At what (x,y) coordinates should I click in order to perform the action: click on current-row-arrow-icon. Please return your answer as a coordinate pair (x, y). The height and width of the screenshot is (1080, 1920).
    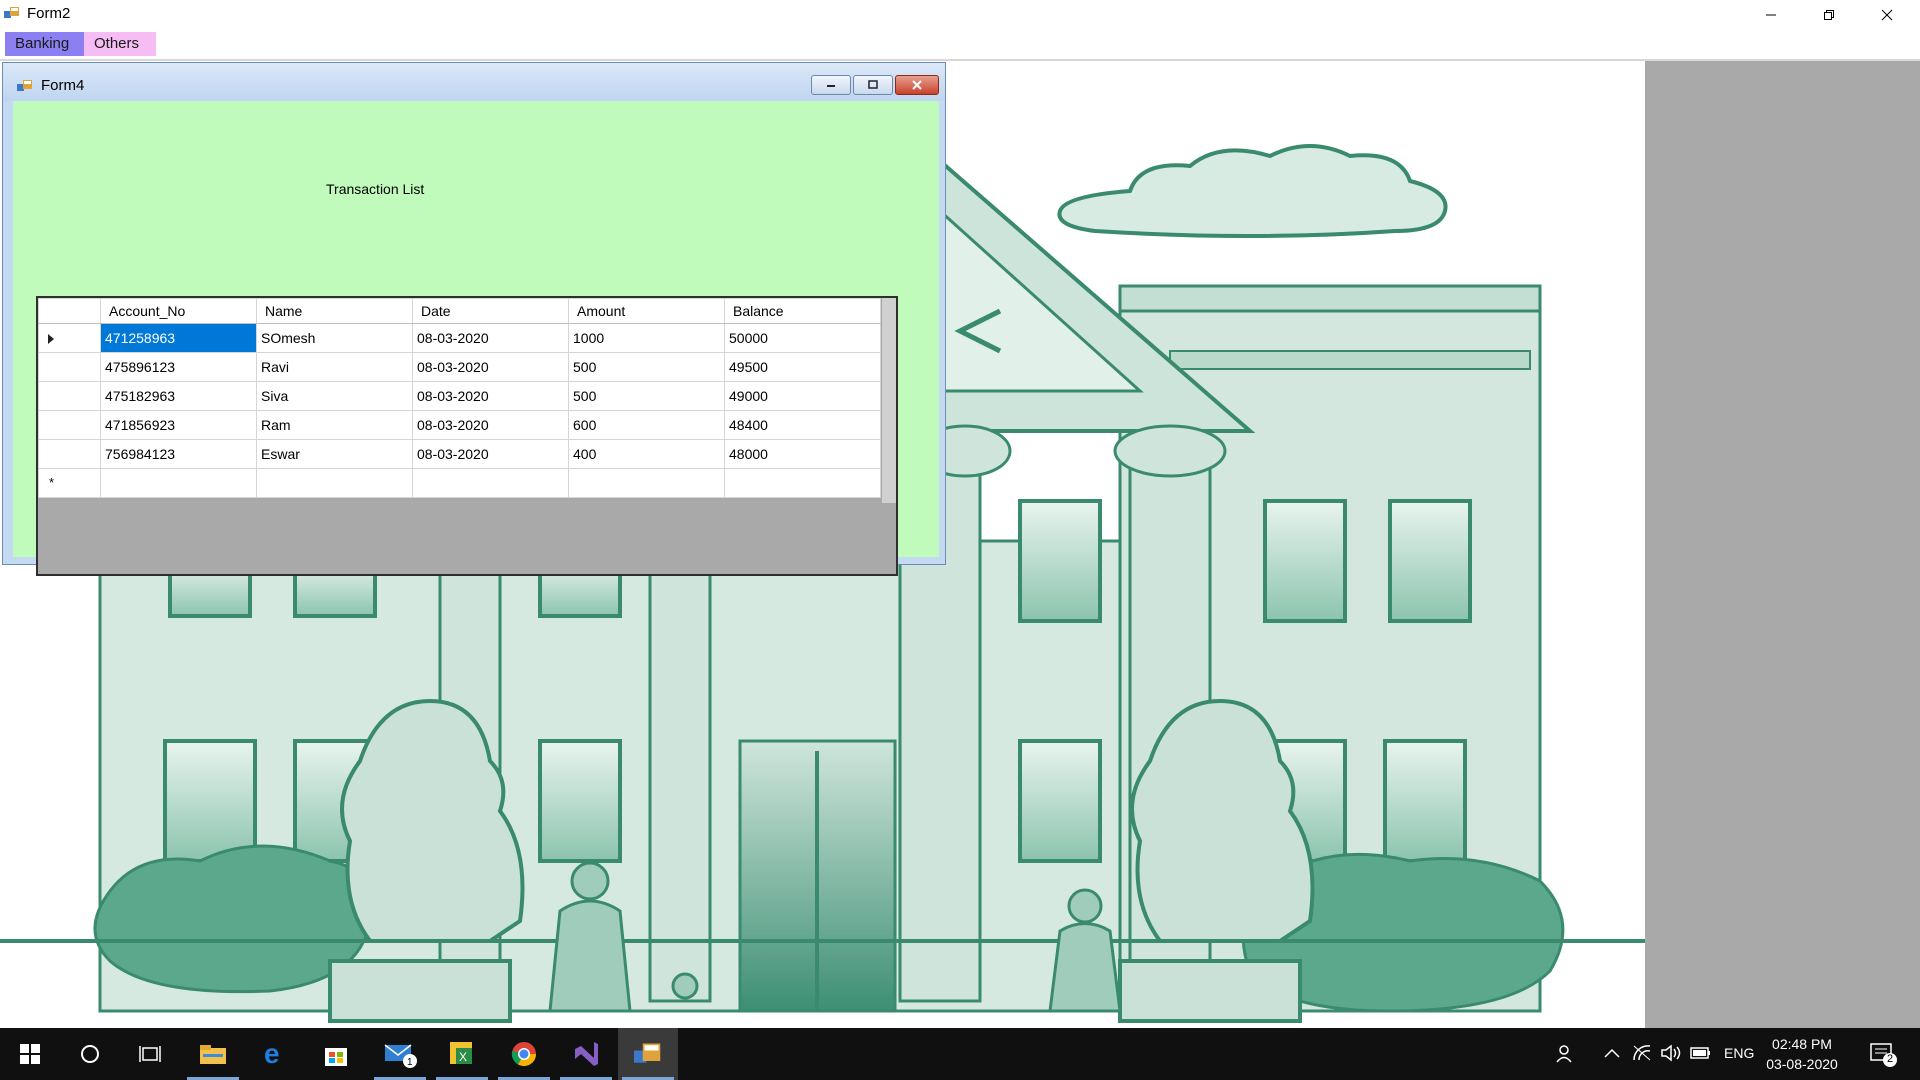
    Looking at the image, I should click on (51, 339).